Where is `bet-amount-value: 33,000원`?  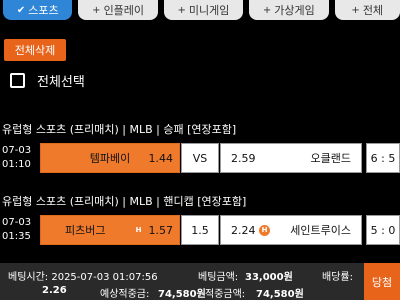
bet-amount-value: 33,000원 is located at coordinates (269, 277).